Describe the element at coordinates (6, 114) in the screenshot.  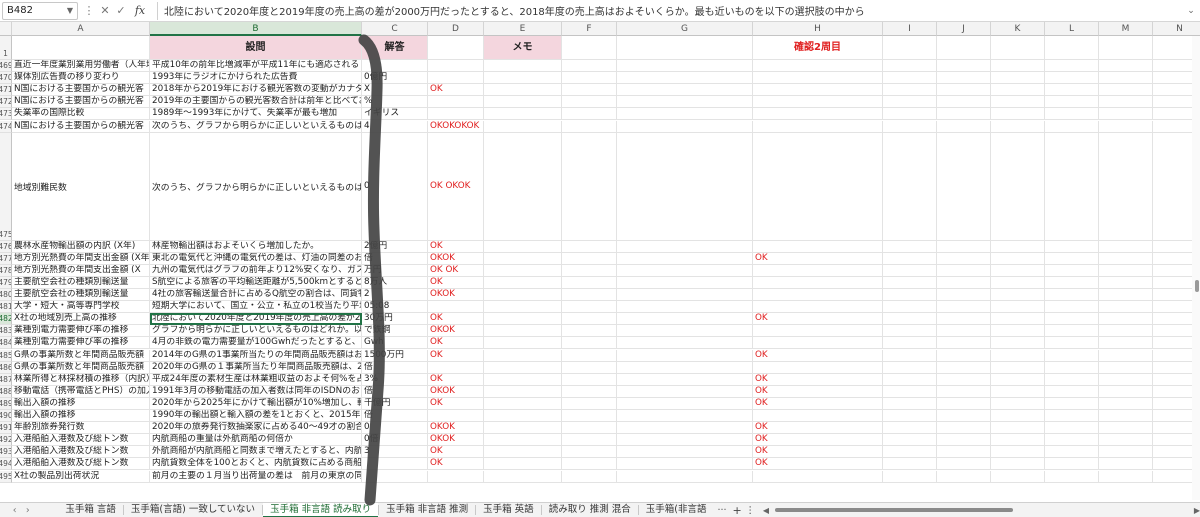
I see `row-header-473: 473` at that location.